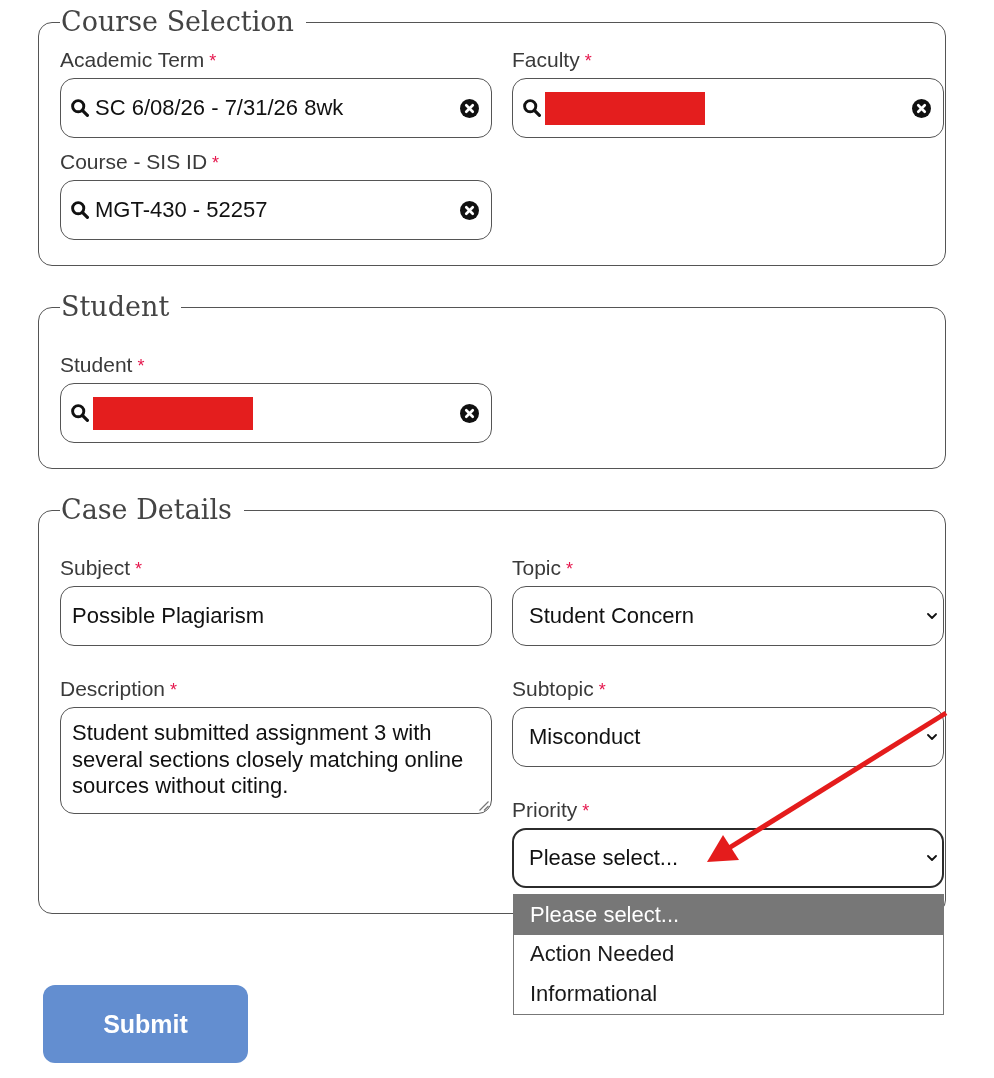 This screenshot has height=1078, width=994. Describe the element at coordinates (537, 568) in the screenshot. I see `field-label: Topic` at that location.